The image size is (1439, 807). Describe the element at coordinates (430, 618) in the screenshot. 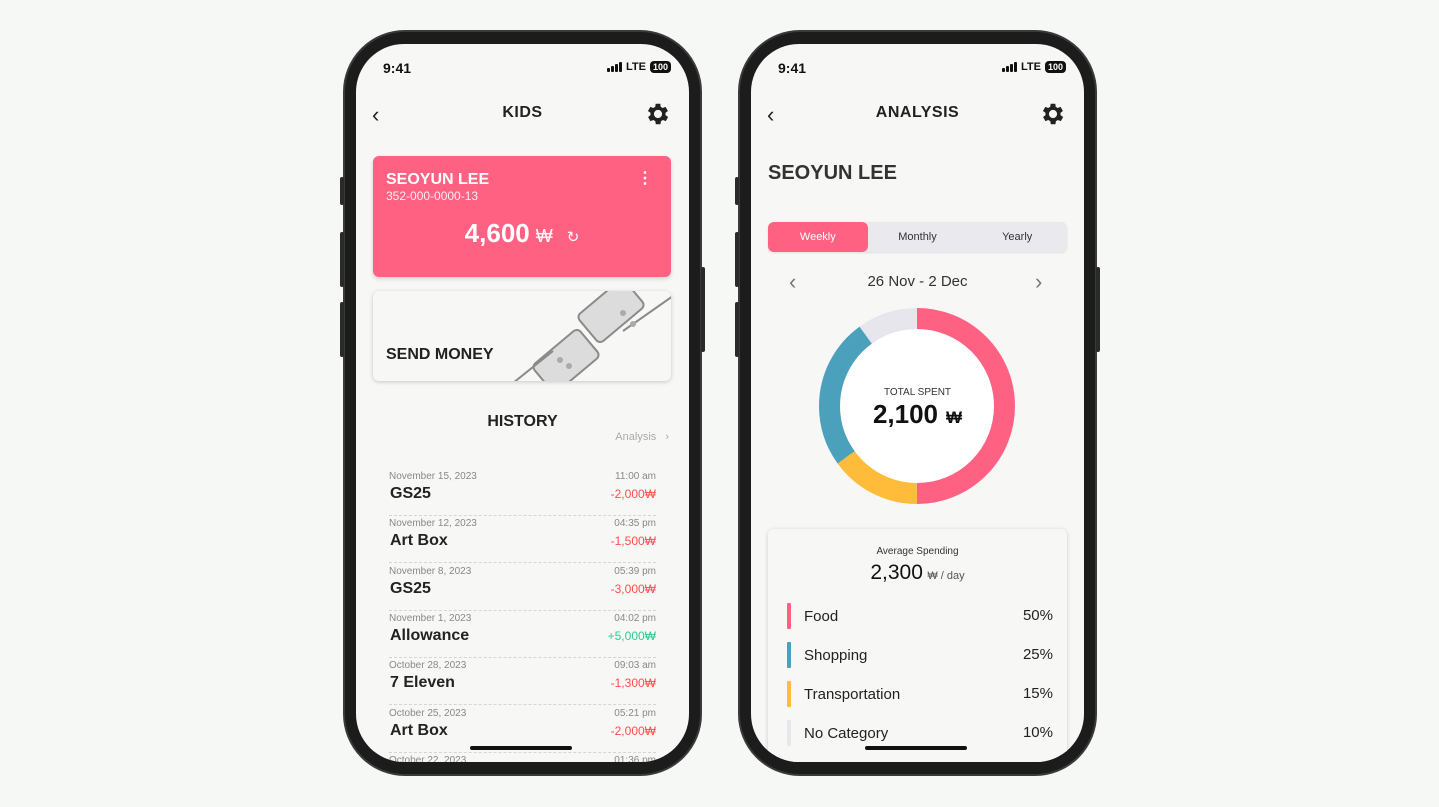

I see `transaction-date: November 1, 2023` at that location.